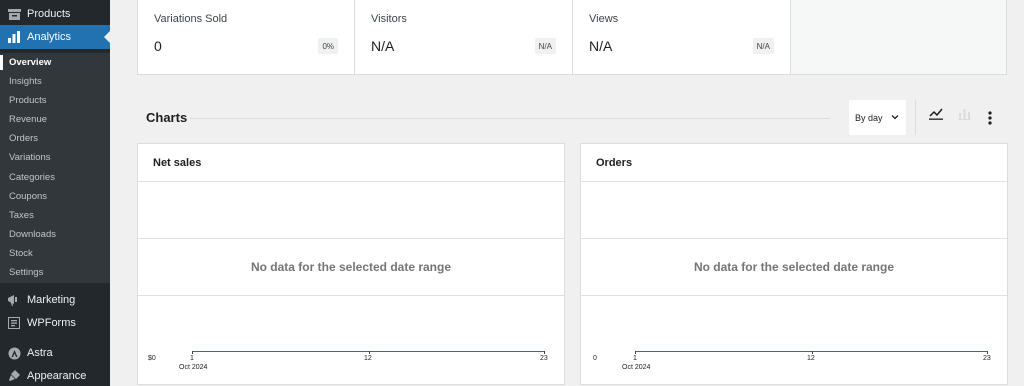 Image resolution: width=1024 pixels, height=386 pixels. Describe the element at coordinates (614, 163) in the screenshot. I see `panel-title: Orders` at that location.